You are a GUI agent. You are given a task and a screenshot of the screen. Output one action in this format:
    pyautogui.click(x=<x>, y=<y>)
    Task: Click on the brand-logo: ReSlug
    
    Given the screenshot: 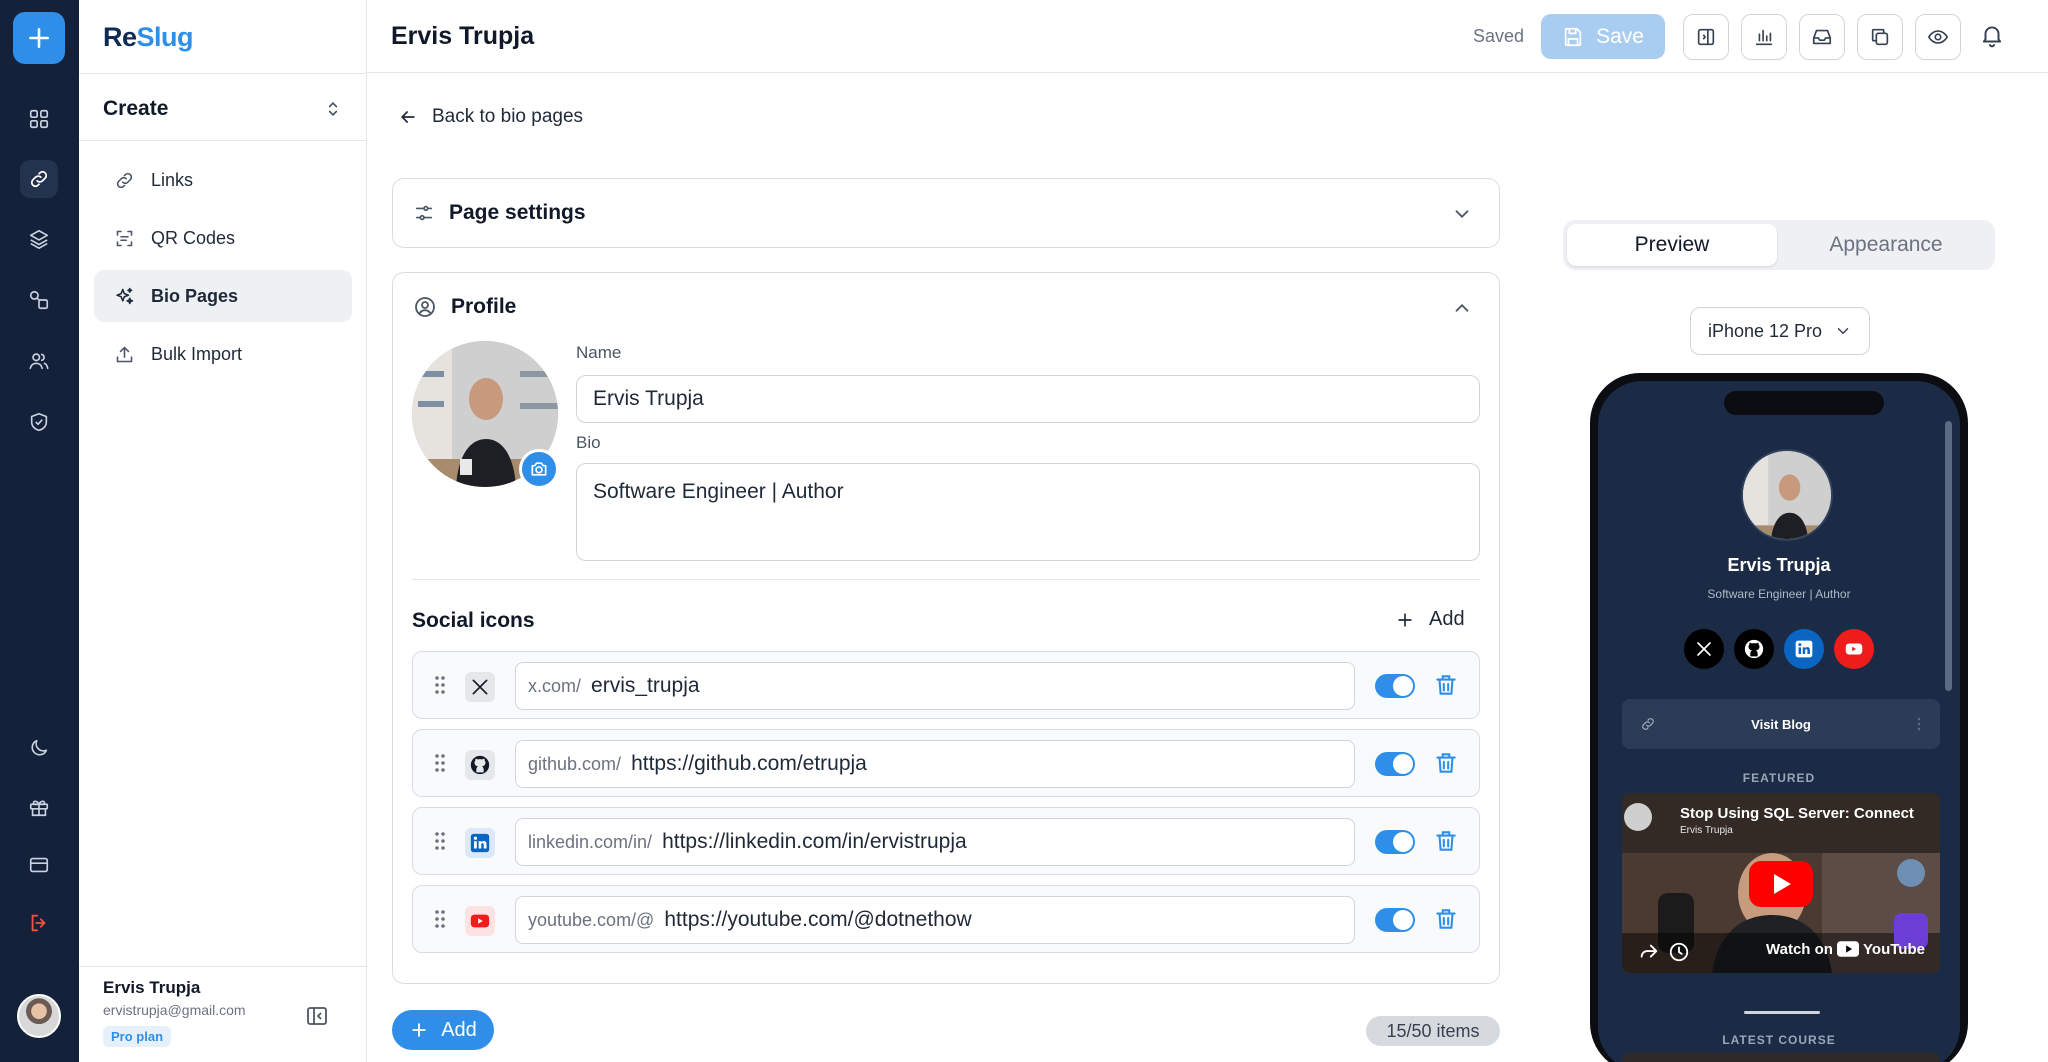 What is the action you would take?
    pyautogui.click(x=148, y=37)
    